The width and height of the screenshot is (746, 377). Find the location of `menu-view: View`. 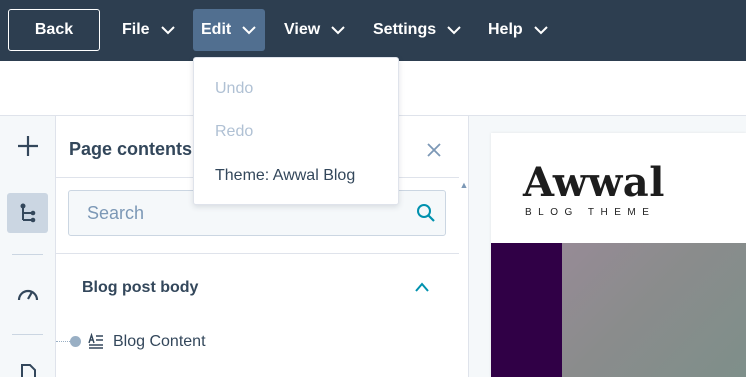

menu-view: View is located at coordinates (315, 30).